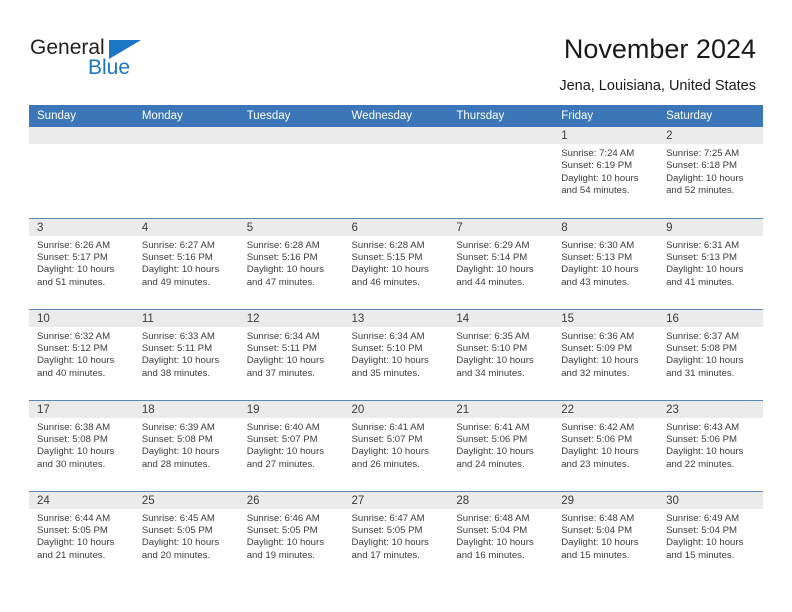 The width and height of the screenshot is (792, 612). I want to click on day-sunrise-text: Sunrise: 6:30 AM, so click(598, 245).